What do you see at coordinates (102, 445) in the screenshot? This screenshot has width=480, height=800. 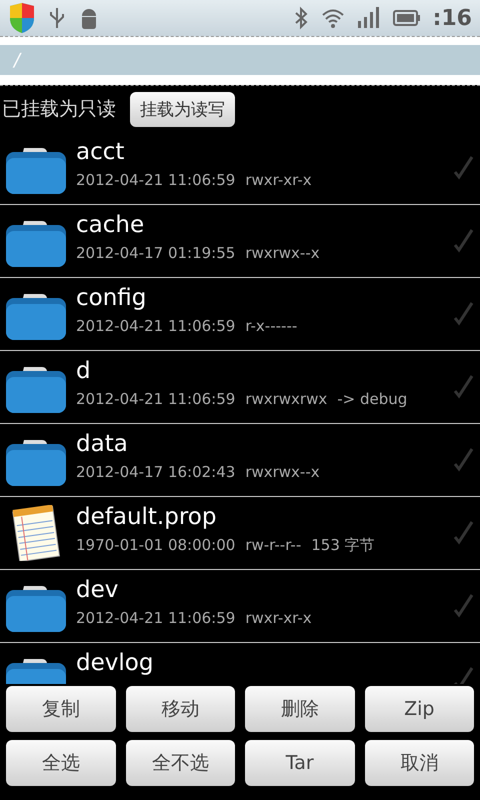 I see `file-name: data` at bounding box center [102, 445].